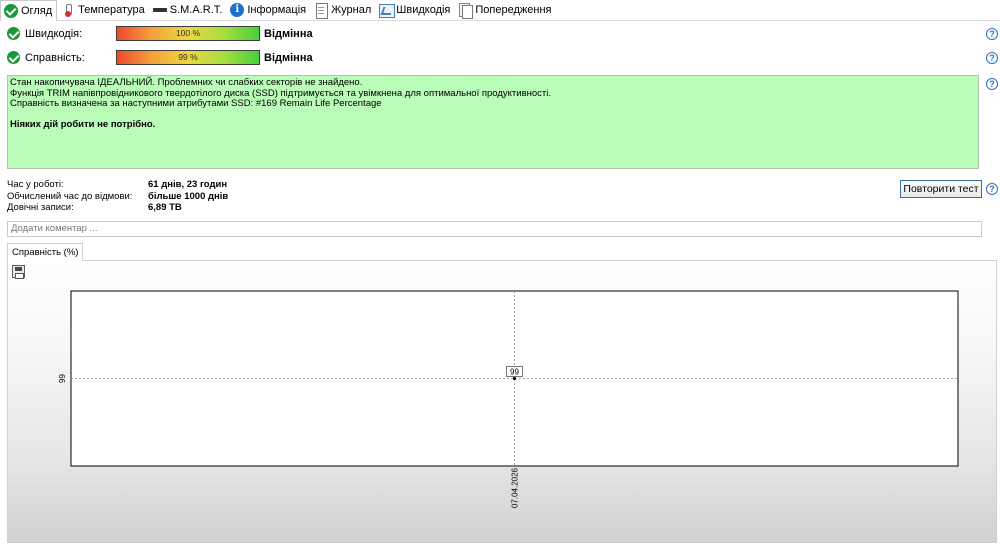  Describe the element at coordinates (237, 10) in the screenshot. I see `info-icon: i` at that location.